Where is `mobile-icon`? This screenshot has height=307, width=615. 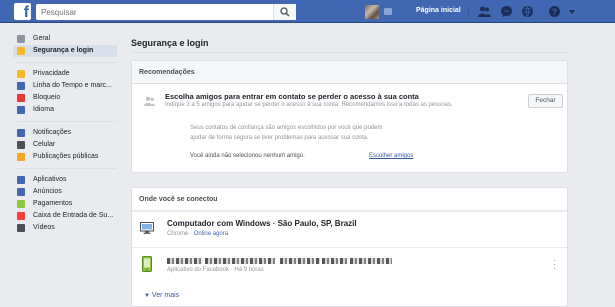 mobile-icon is located at coordinates (21, 145).